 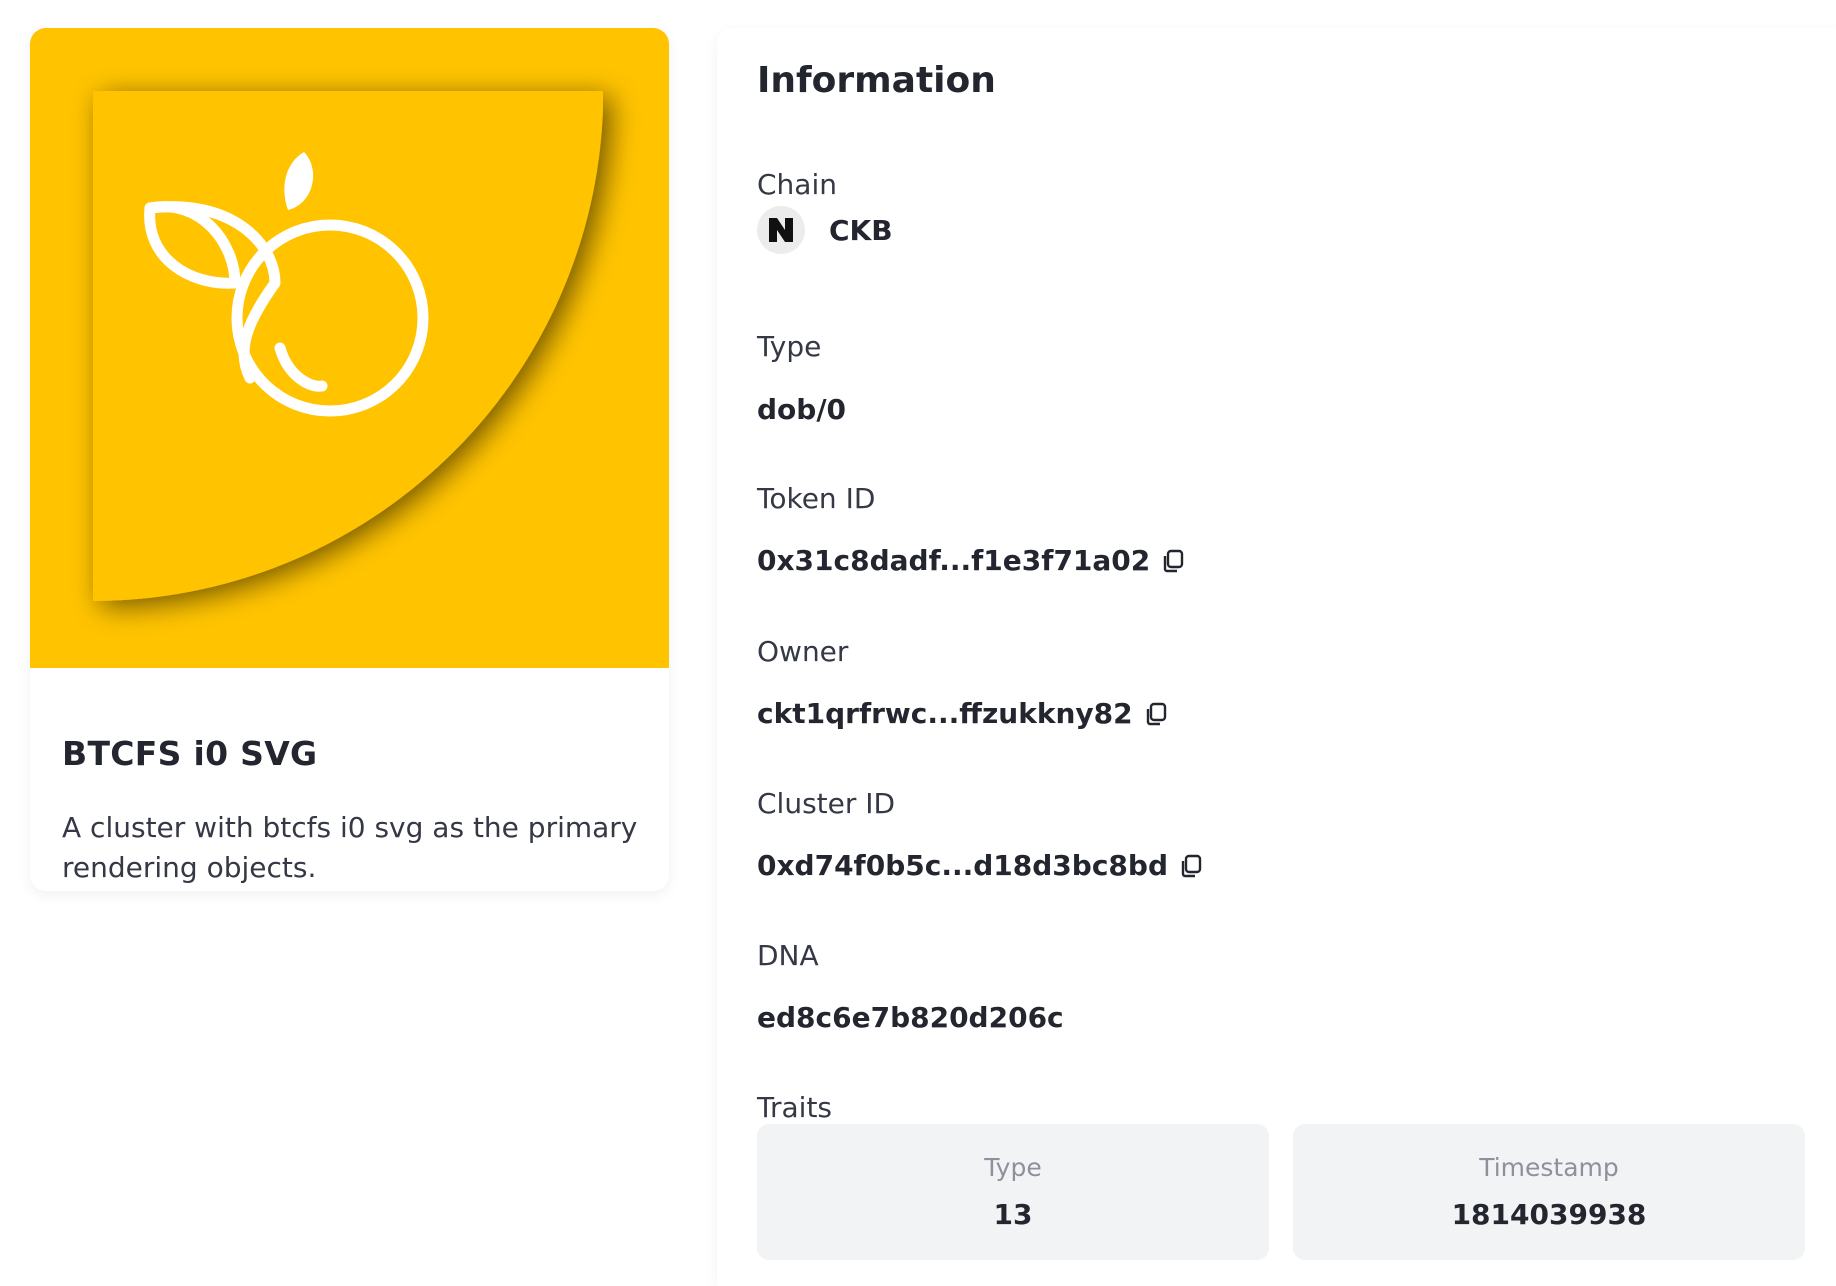 I want to click on trait-card: Timestamp 1814039938, so click(x=1549, y=1192).